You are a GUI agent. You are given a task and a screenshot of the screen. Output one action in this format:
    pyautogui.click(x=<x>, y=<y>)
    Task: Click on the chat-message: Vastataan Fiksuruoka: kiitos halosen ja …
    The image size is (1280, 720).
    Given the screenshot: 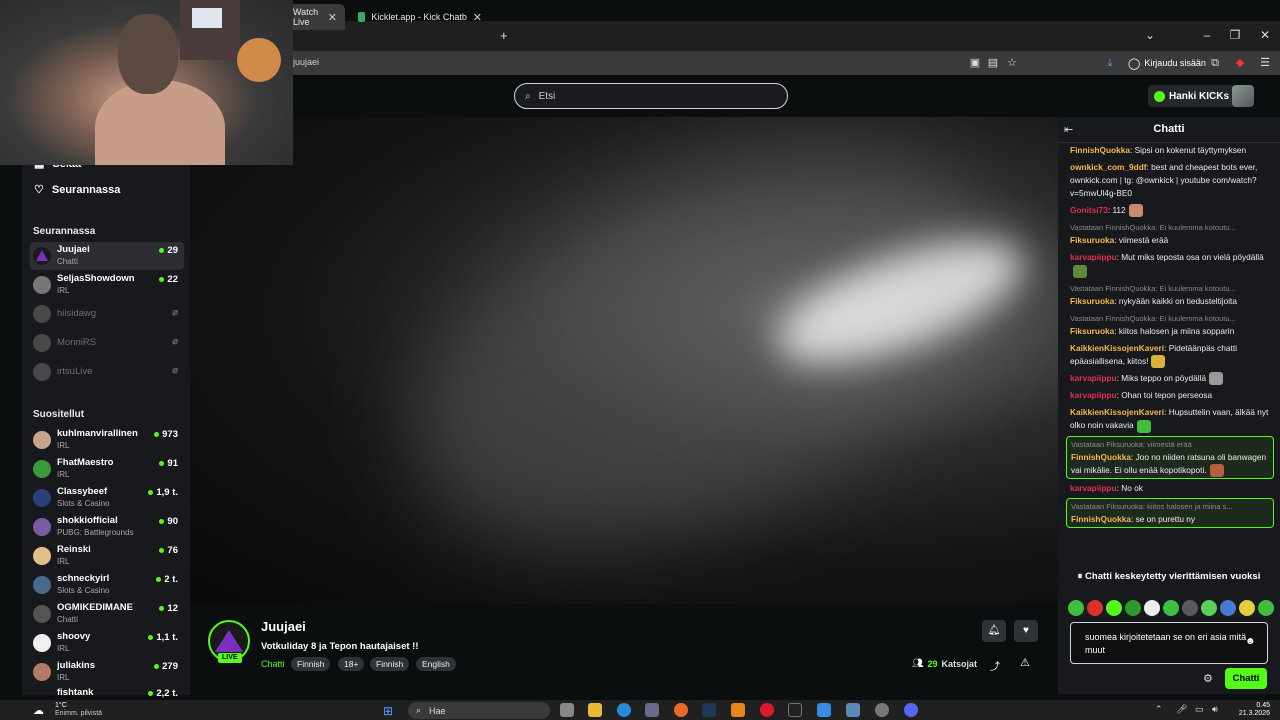 What is the action you would take?
    pyautogui.click(x=1170, y=512)
    